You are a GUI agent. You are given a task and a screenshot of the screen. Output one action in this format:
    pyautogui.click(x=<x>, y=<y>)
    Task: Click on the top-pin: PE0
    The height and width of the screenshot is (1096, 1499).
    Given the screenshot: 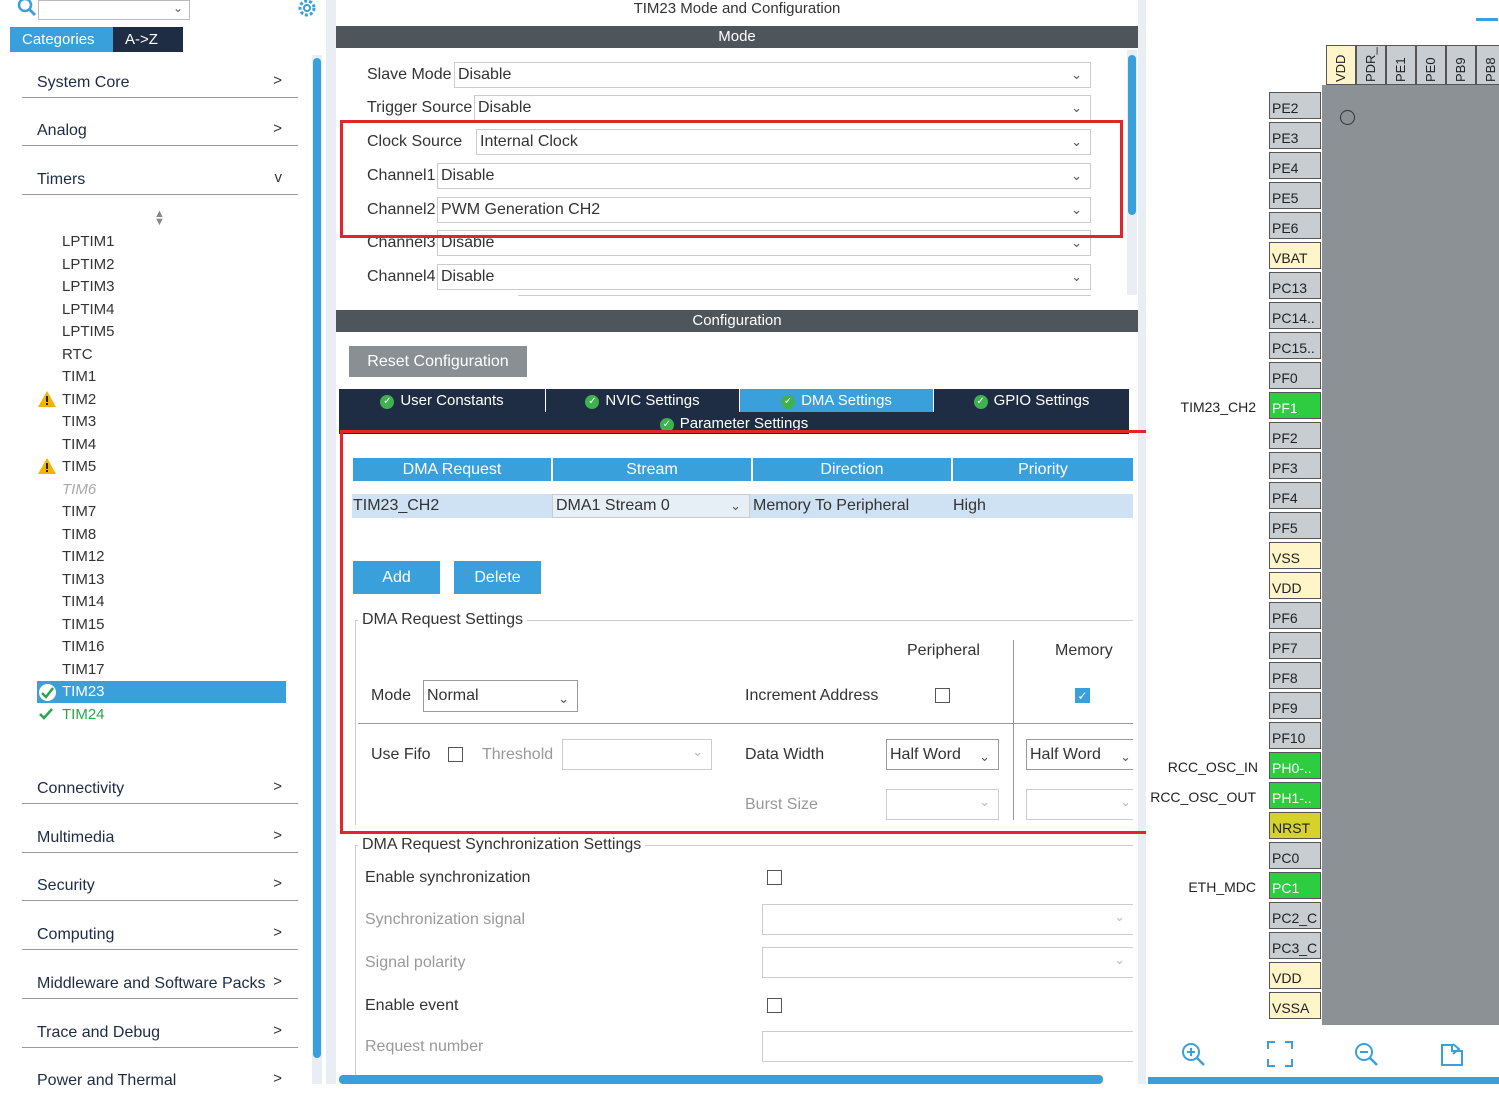 What is the action you would take?
    pyautogui.click(x=1431, y=65)
    